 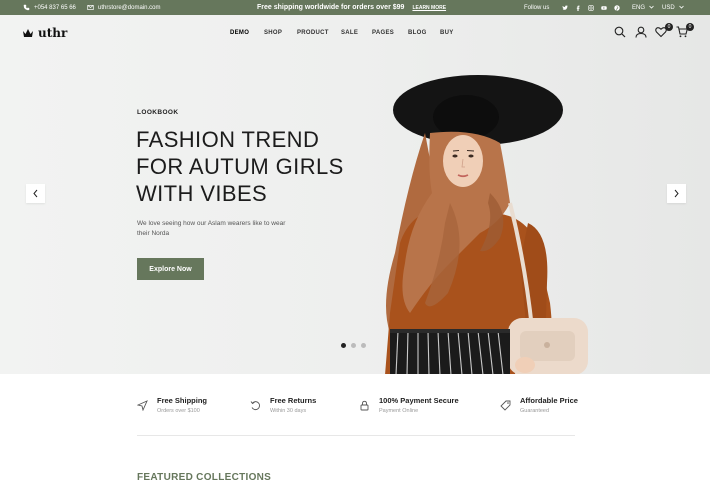 I want to click on next-slide-button, so click(x=676, y=193).